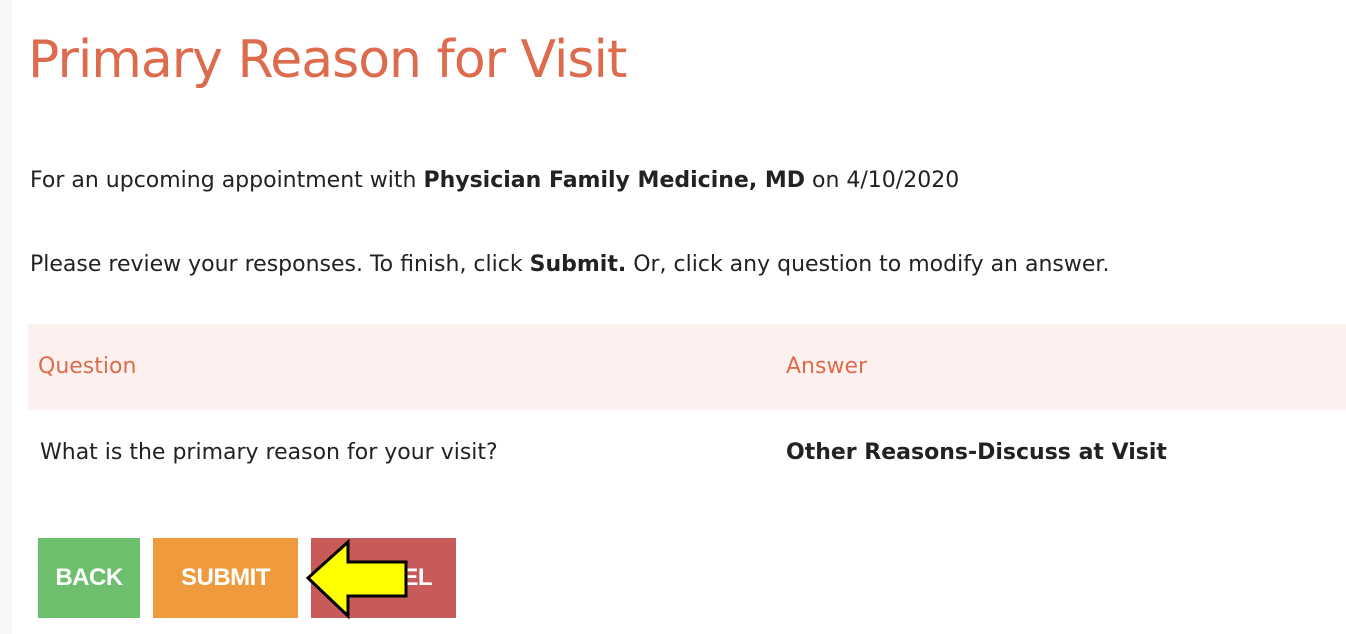 Image resolution: width=1346 pixels, height=634 pixels. Describe the element at coordinates (687, 367) in the screenshot. I see `table-header: Question Answer` at that location.